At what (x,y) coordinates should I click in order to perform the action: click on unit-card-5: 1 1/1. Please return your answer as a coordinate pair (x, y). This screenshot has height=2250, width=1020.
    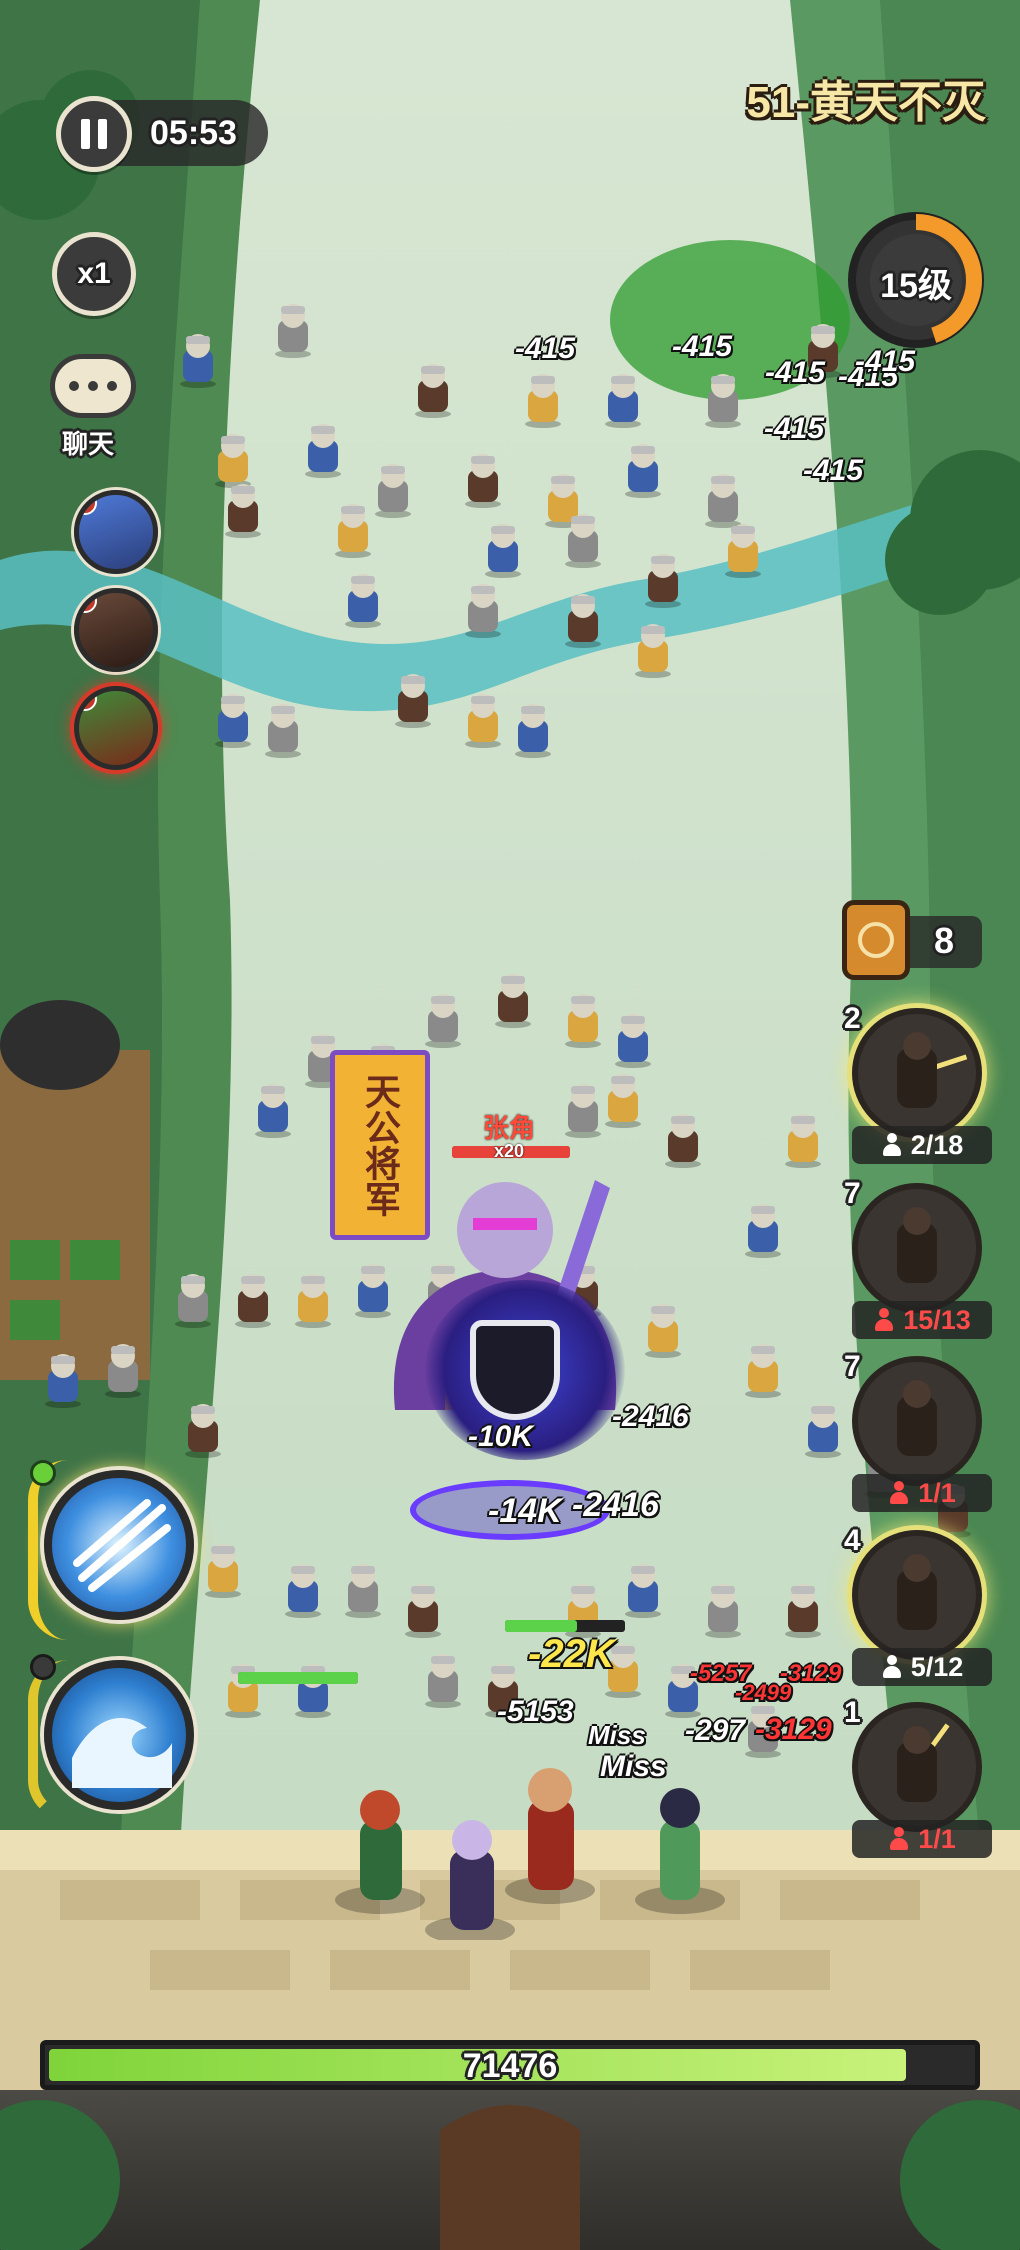
    Looking at the image, I should click on (918, 1777).